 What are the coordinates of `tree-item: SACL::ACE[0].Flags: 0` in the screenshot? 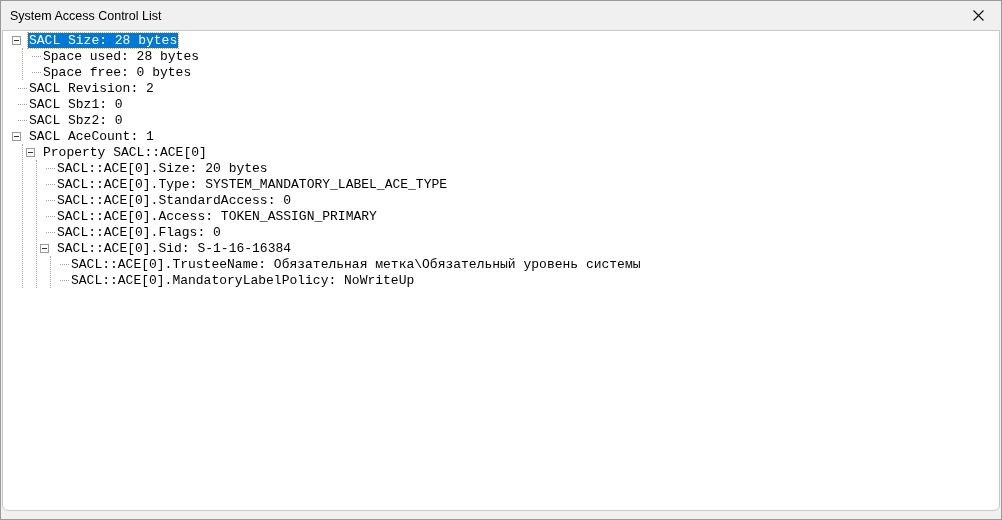 It's located at (139, 232).